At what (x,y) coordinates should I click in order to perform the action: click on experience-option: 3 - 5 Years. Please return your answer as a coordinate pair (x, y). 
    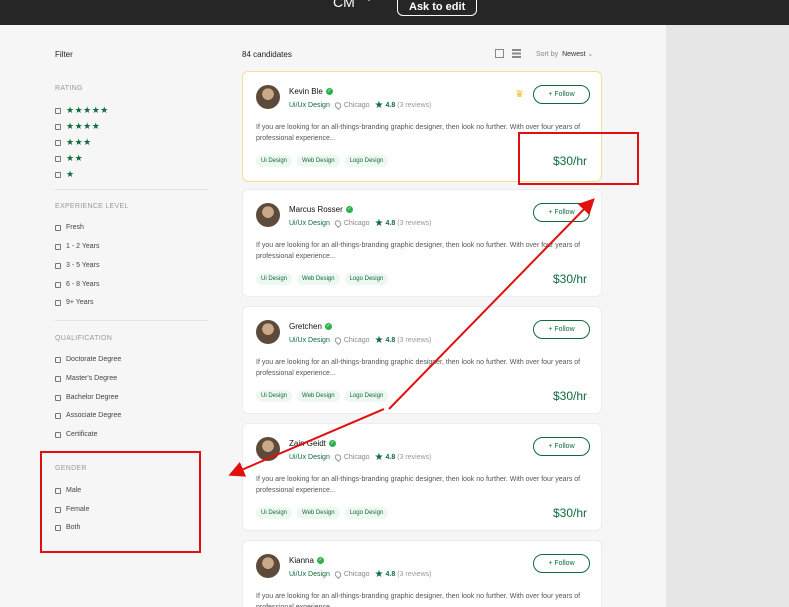
    Looking at the image, I should click on (77, 265).